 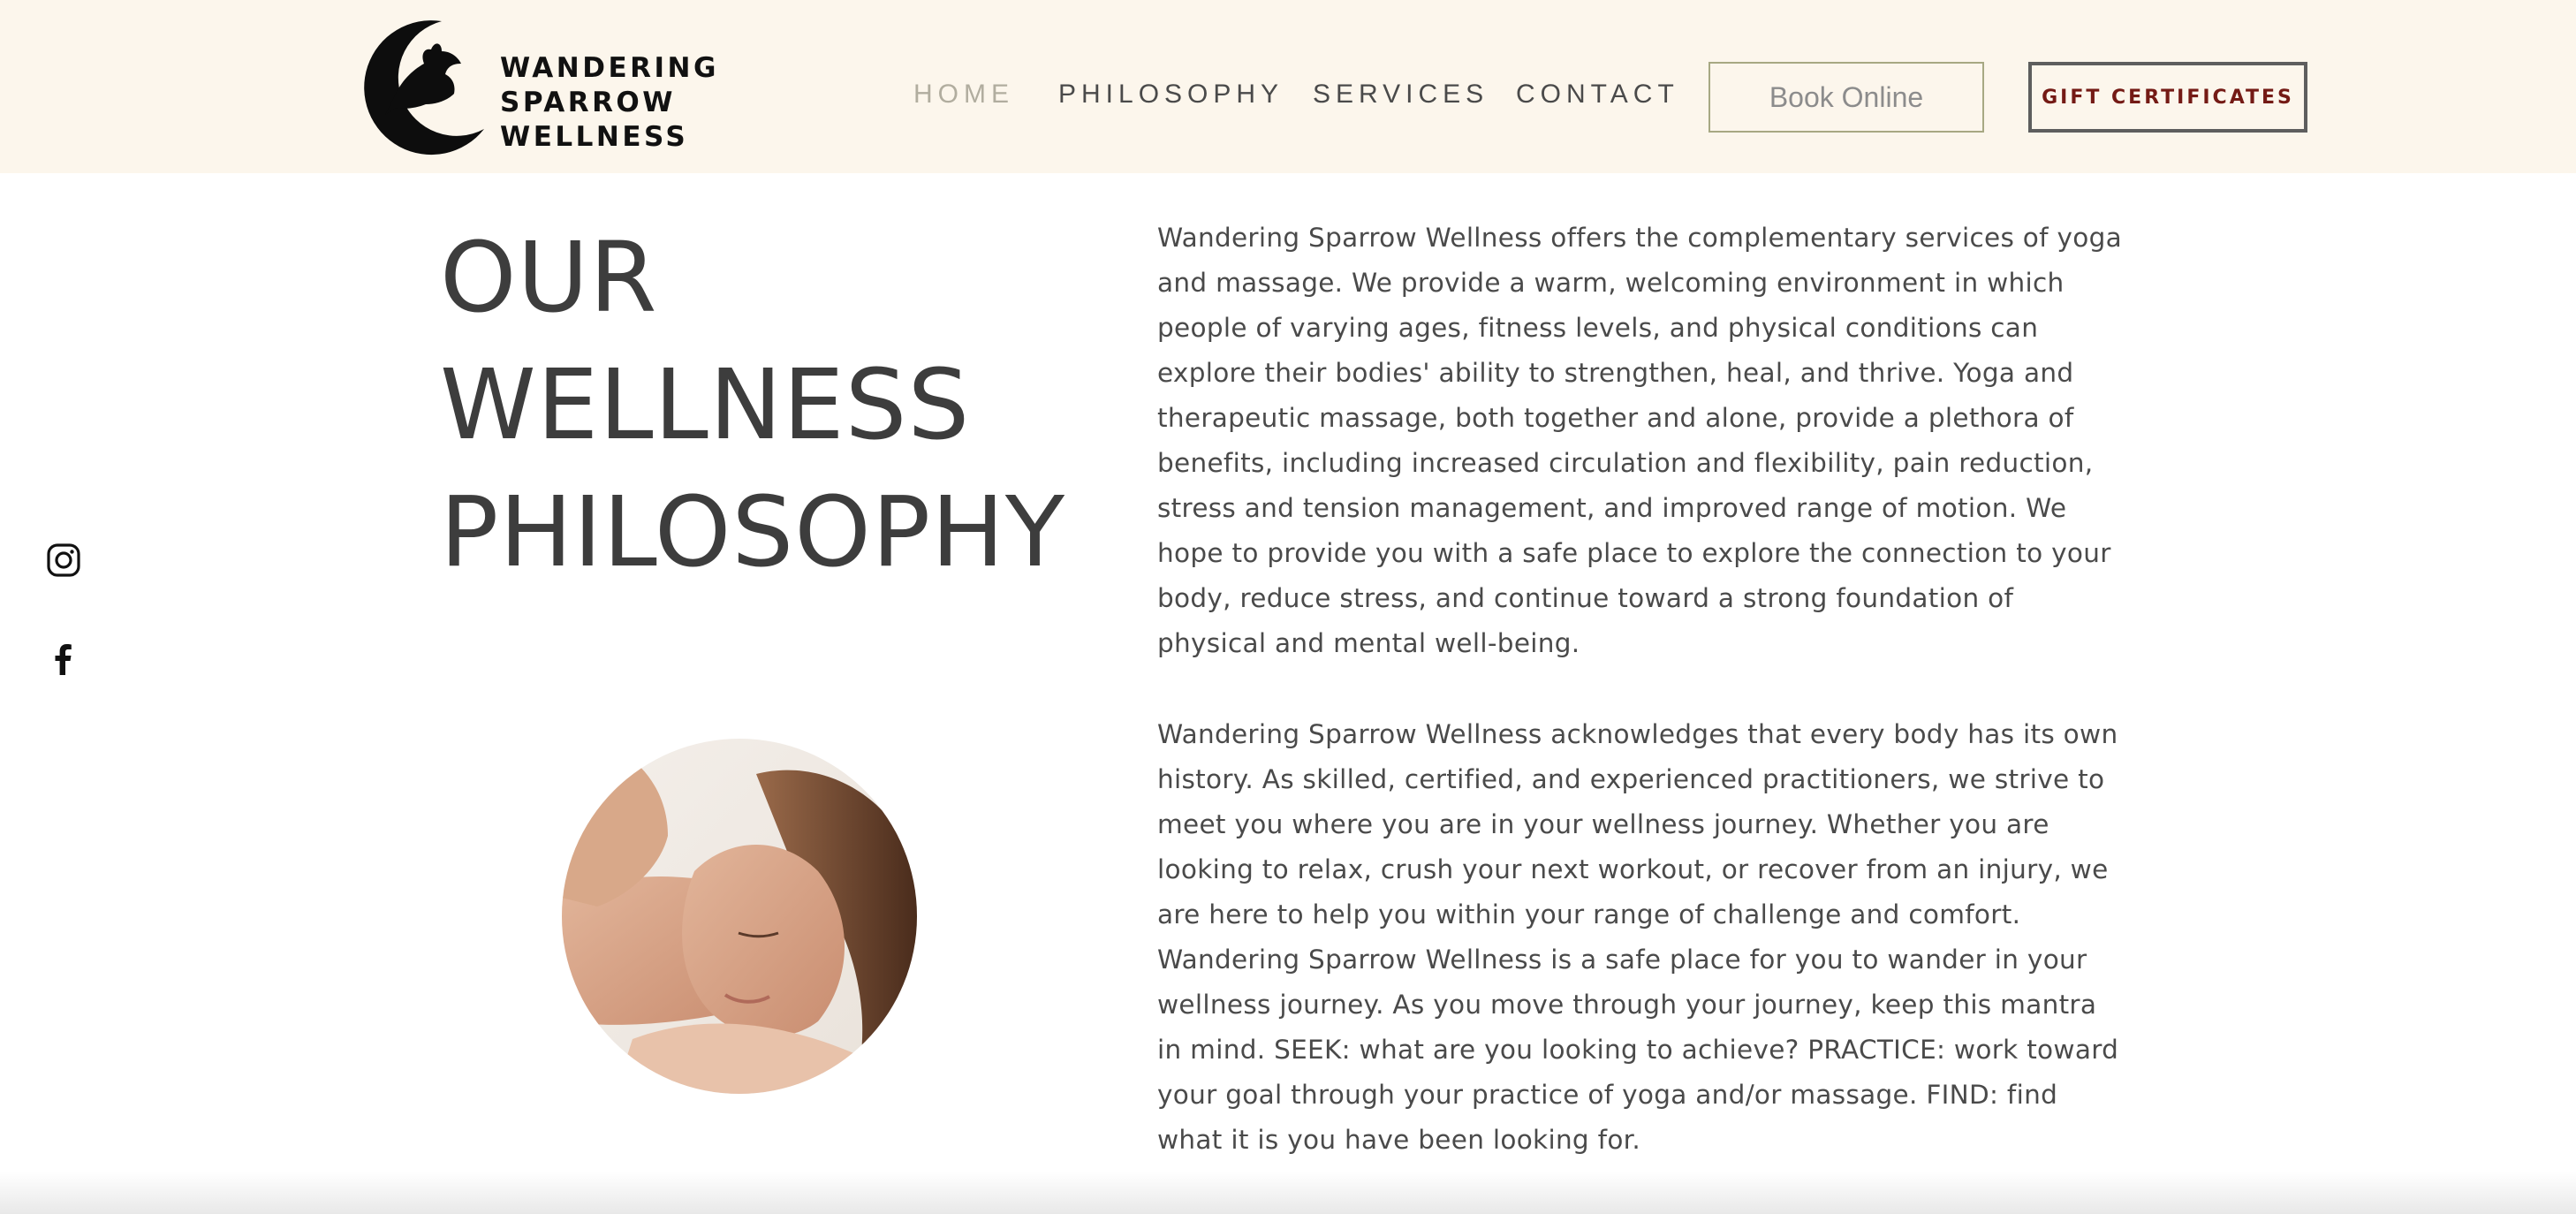 What do you see at coordinates (1288, 1193) in the screenshot?
I see `bottom-shadow` at bounding box center [1288, 1193].